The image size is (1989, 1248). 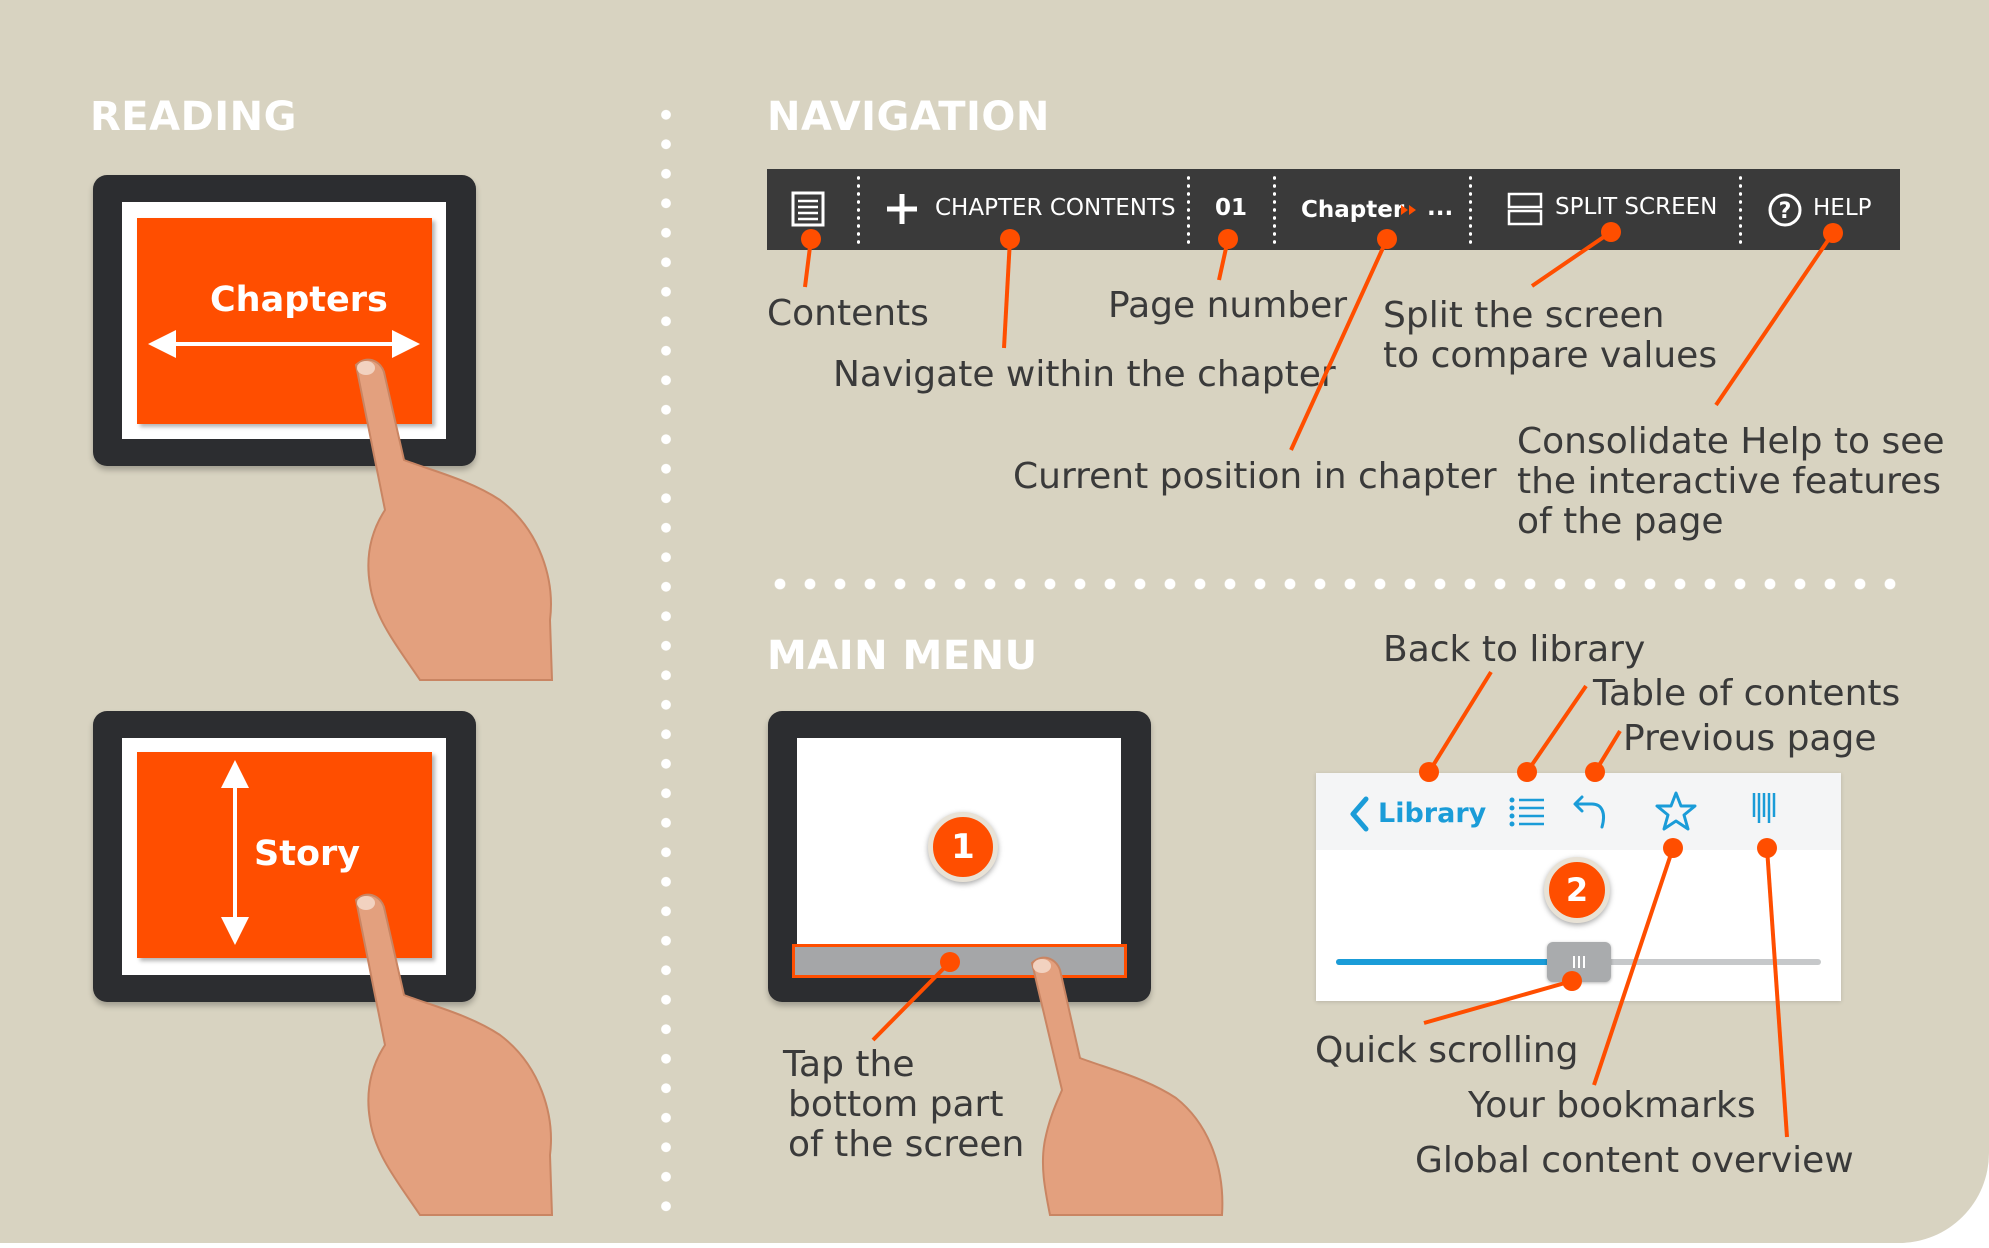 What do you see at coordinates (1765, 808) in the screenshot?
I see `barcode-icon` at bounding box center [1765, 808].